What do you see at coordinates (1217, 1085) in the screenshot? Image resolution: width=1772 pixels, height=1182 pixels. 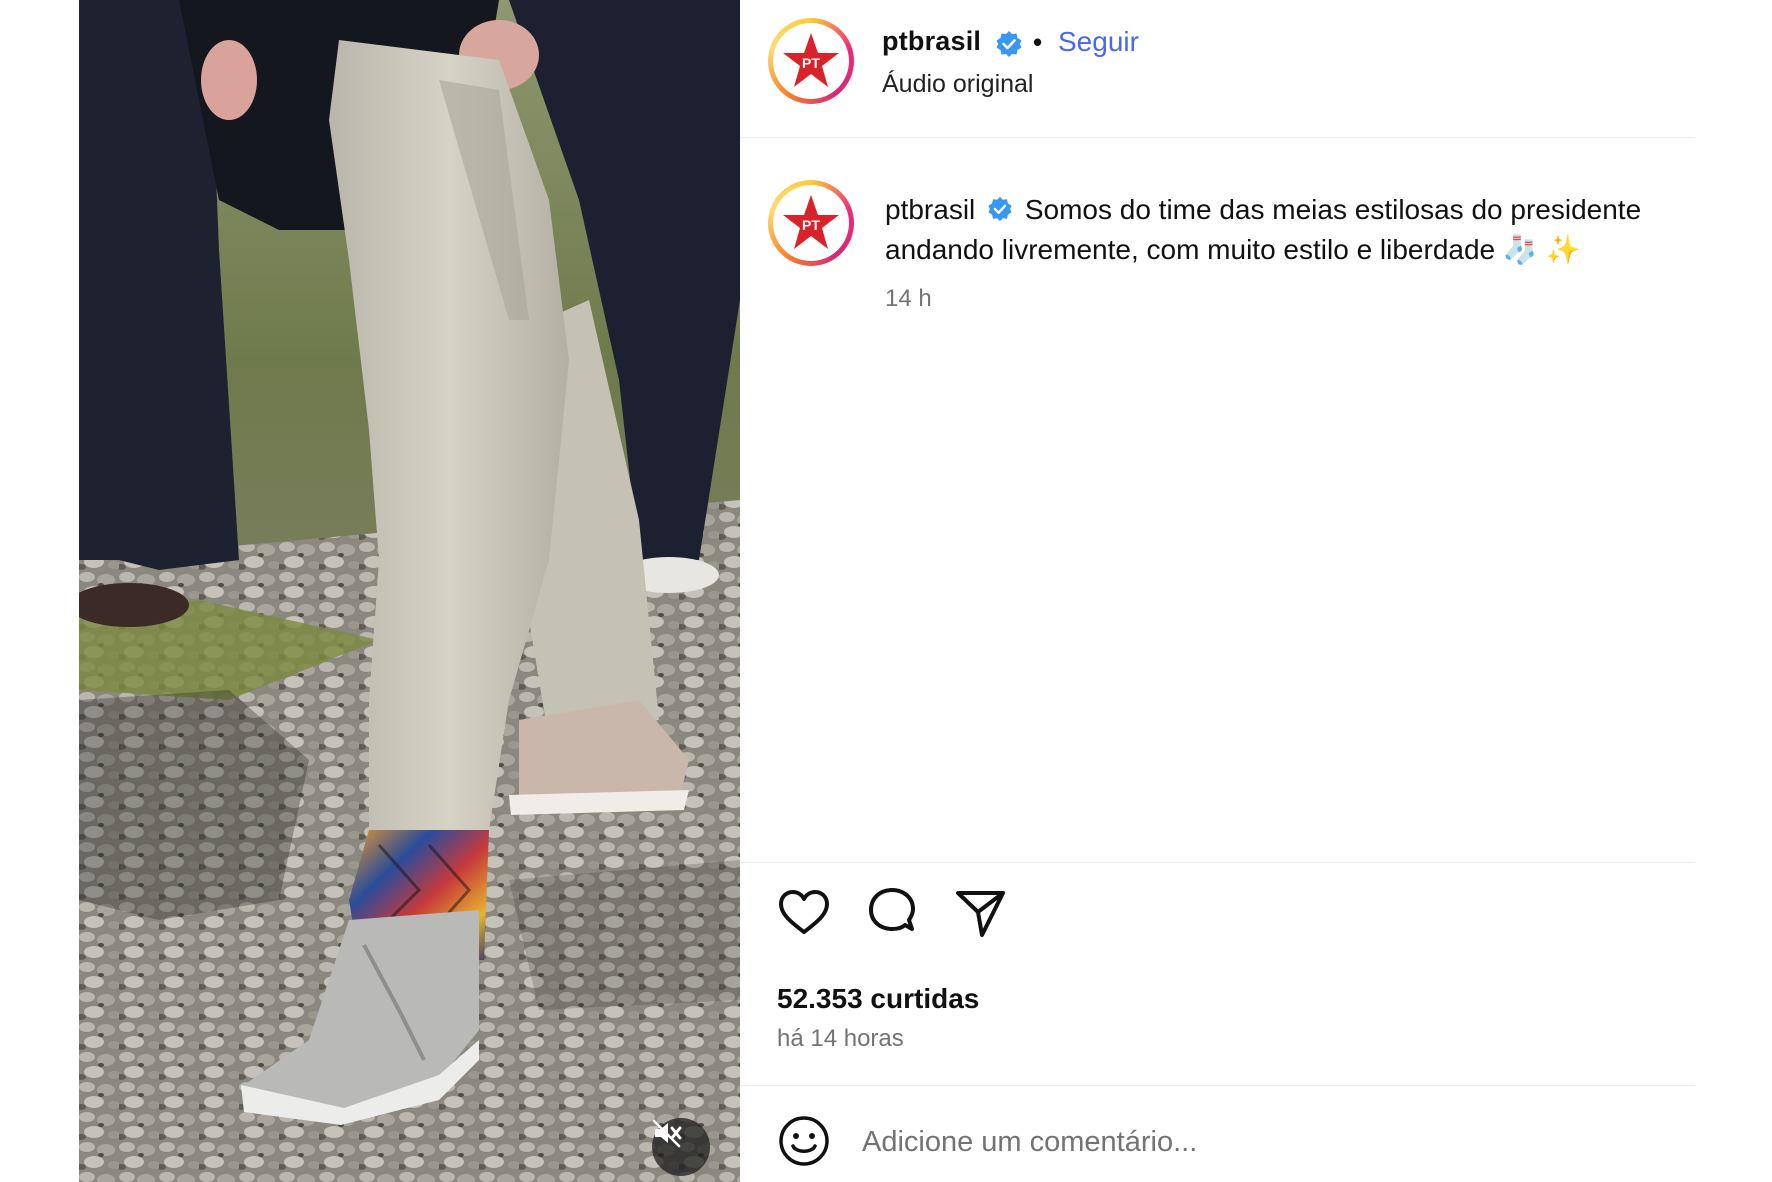 I see `comment-divider` at bounding box center [1217, 1085].